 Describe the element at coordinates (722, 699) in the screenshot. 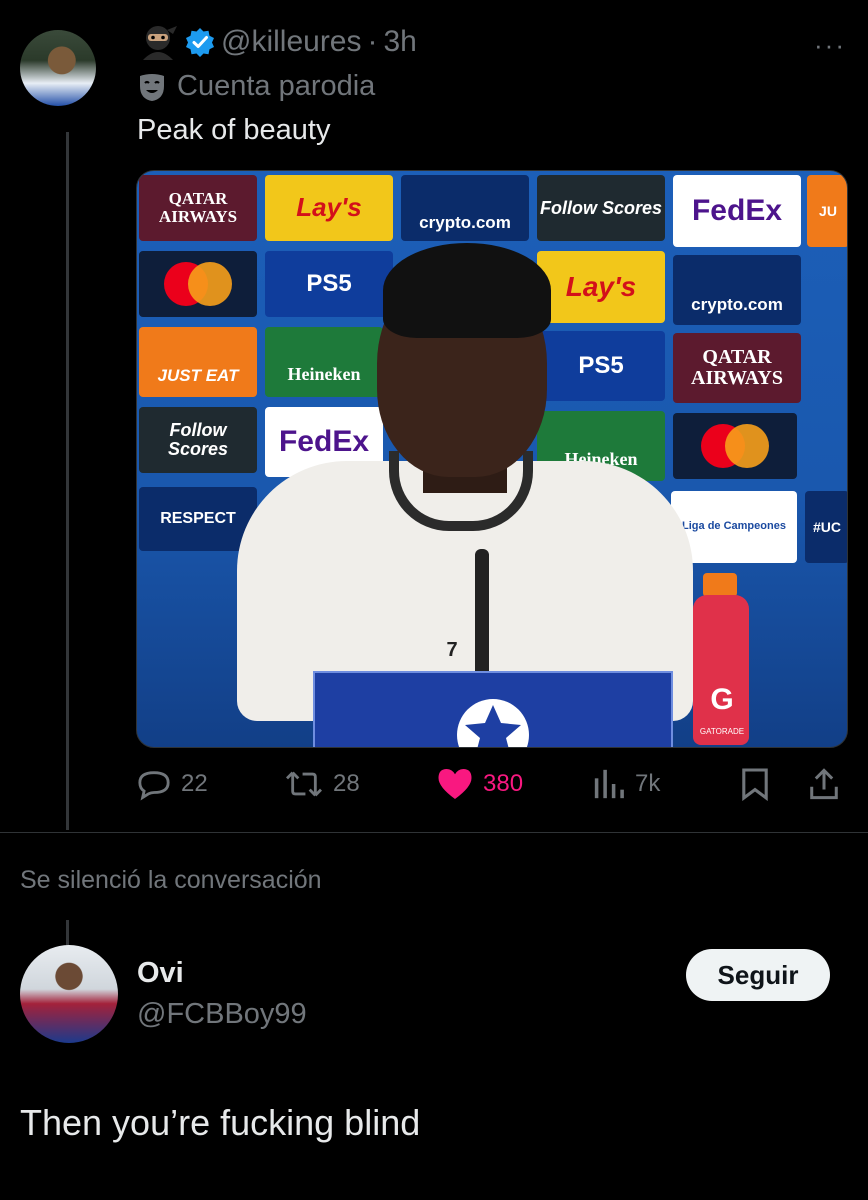

I see `gatorade-g-logo: G` at that location.